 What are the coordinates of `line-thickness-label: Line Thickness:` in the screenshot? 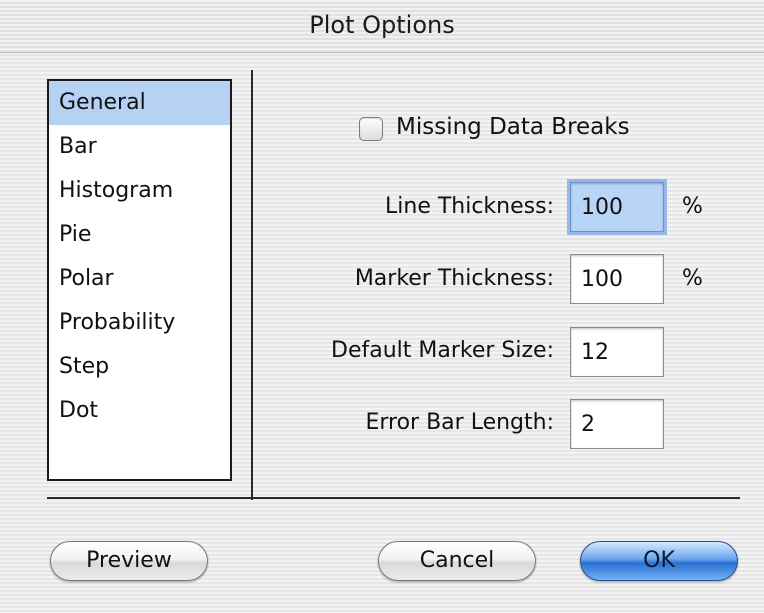 It's located at (469, 206).